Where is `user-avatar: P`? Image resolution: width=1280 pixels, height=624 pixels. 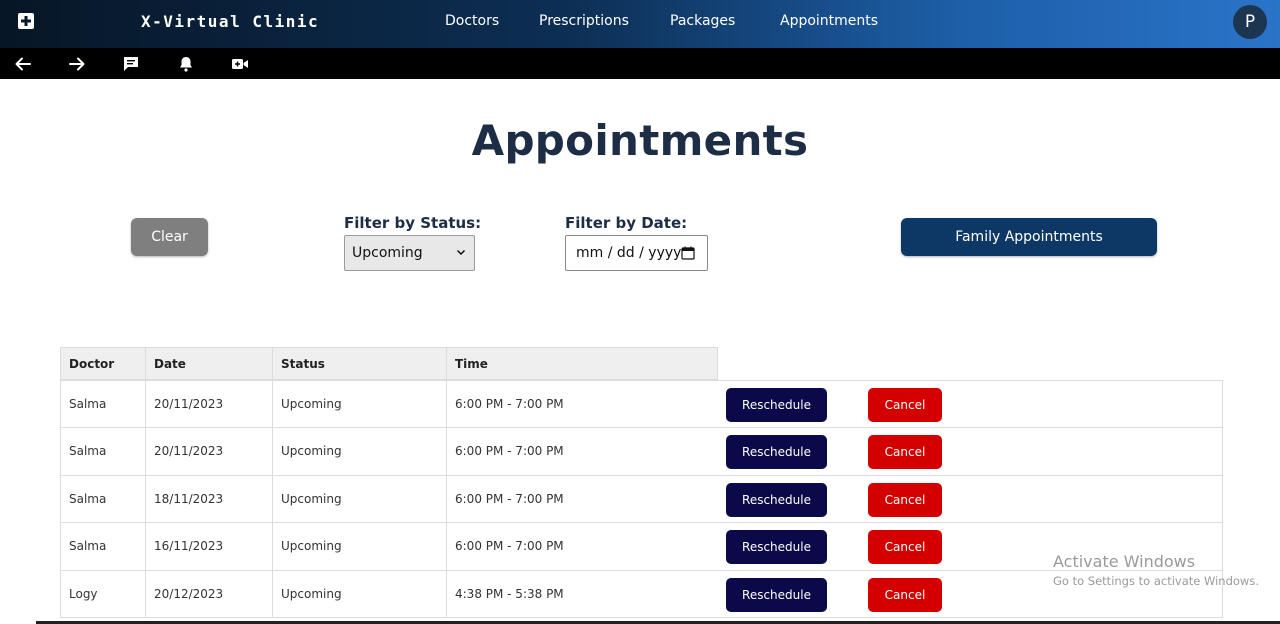 user-avatar: P is located at coordinates (1250, 22).